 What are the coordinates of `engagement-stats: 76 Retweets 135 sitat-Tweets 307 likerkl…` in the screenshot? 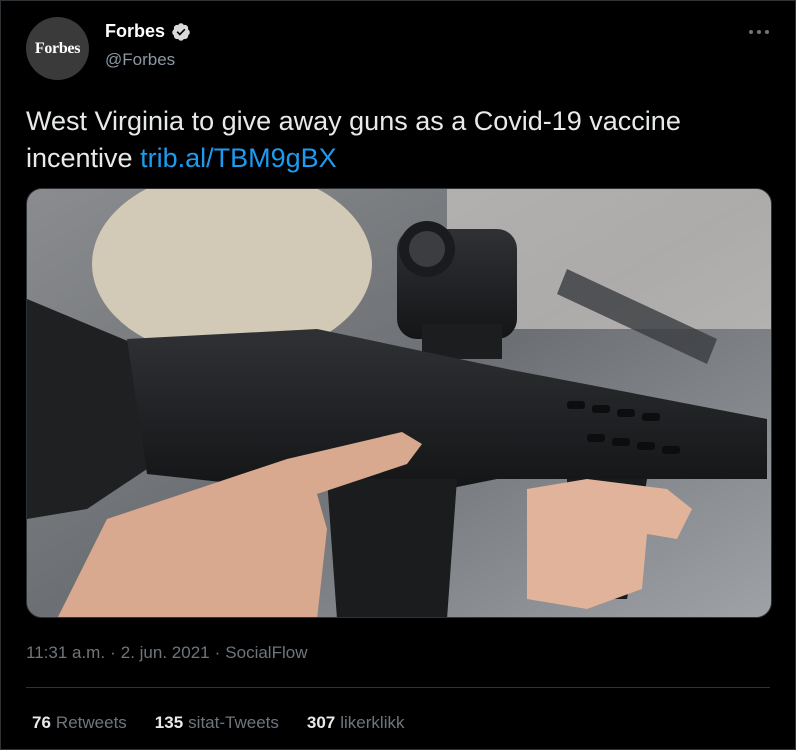 It's located at (218, 723).